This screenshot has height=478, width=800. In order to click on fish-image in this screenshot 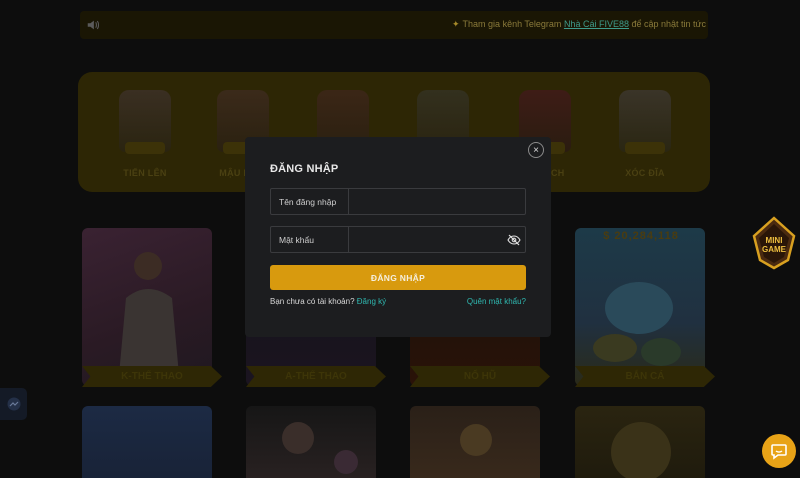, I will do `click(637, 324)`.